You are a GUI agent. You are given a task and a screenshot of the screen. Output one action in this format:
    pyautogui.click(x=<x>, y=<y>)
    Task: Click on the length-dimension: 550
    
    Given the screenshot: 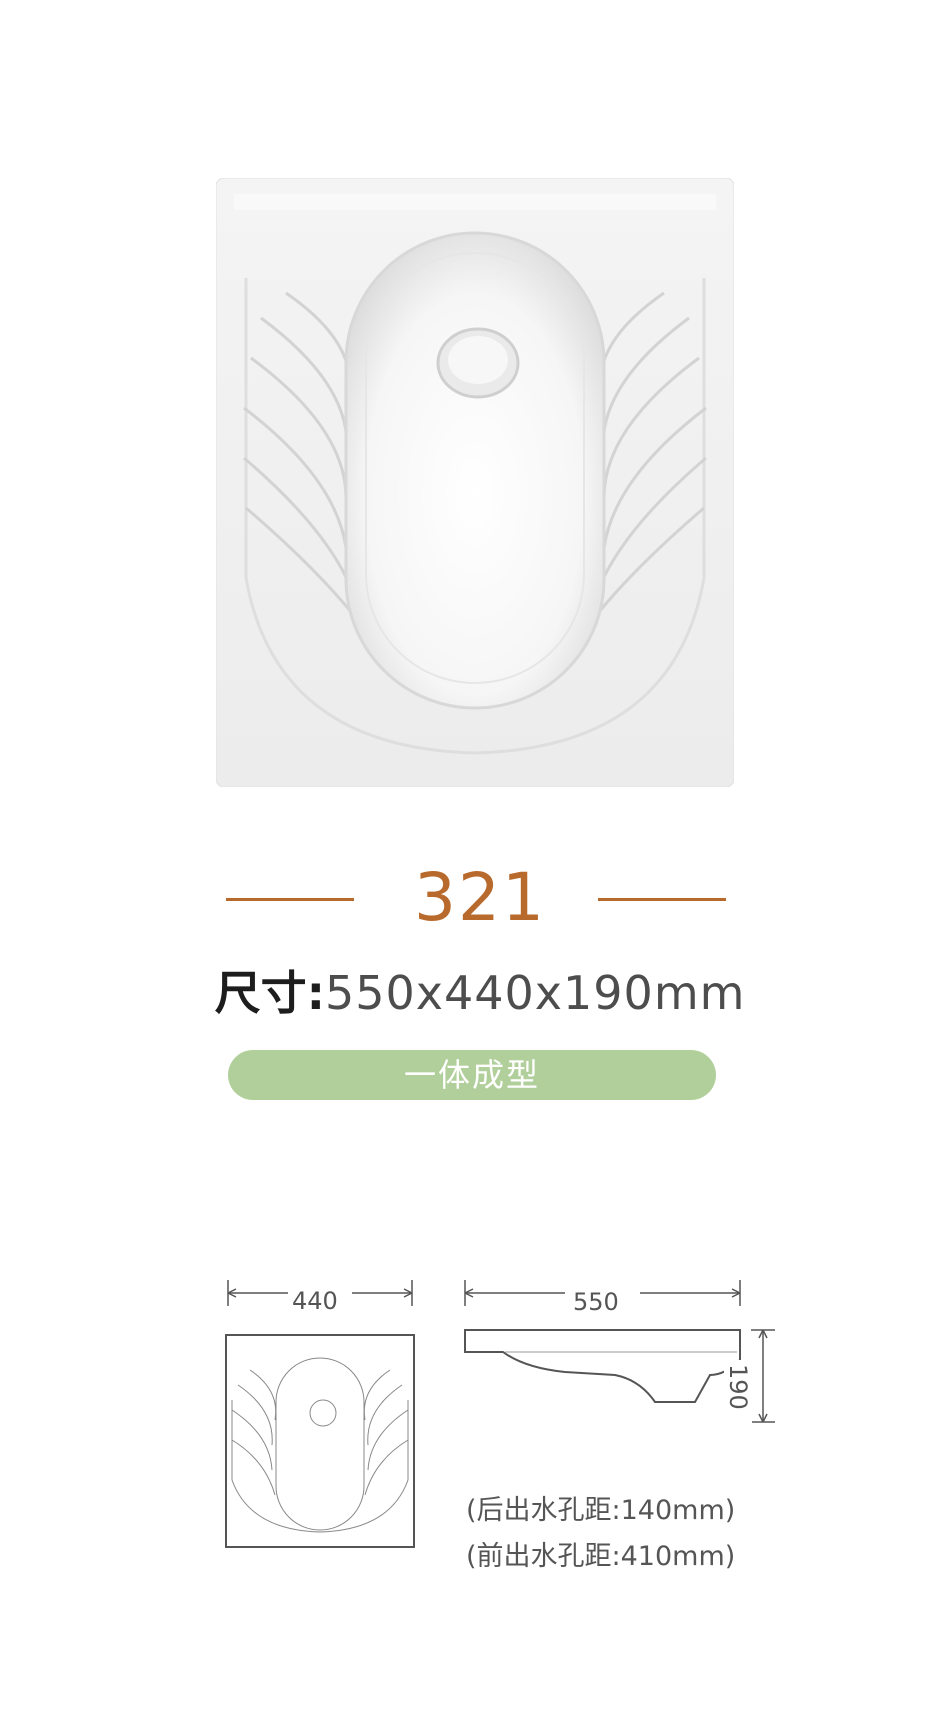 What is the action you would take?
    pyautogui.click(x=596, y=1302)
    